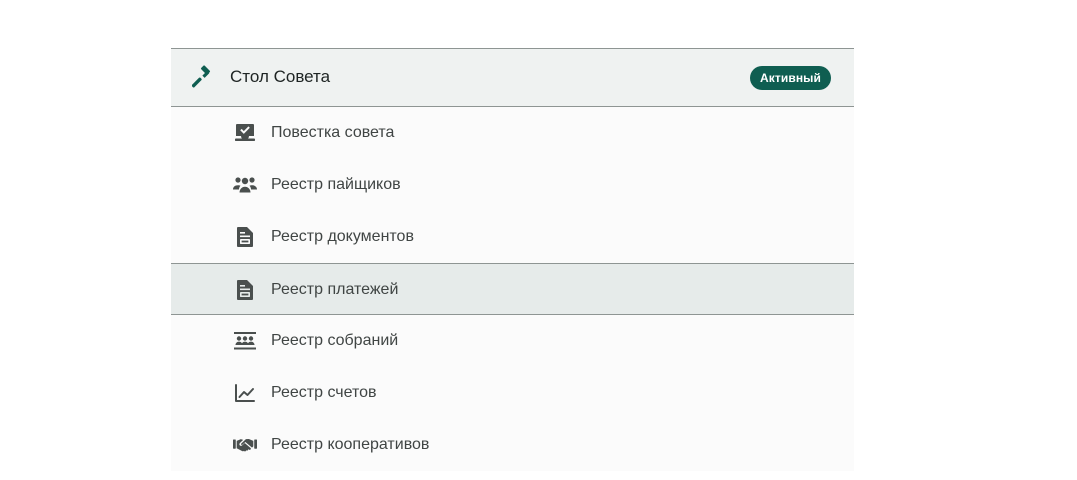 The height and width of the screenshot is (480, 1077). What do you see at coordinates (350, 444) in the screenshot?
I see `menu-item-label: Реестр кооперативов` at bounding box center [350, 444].